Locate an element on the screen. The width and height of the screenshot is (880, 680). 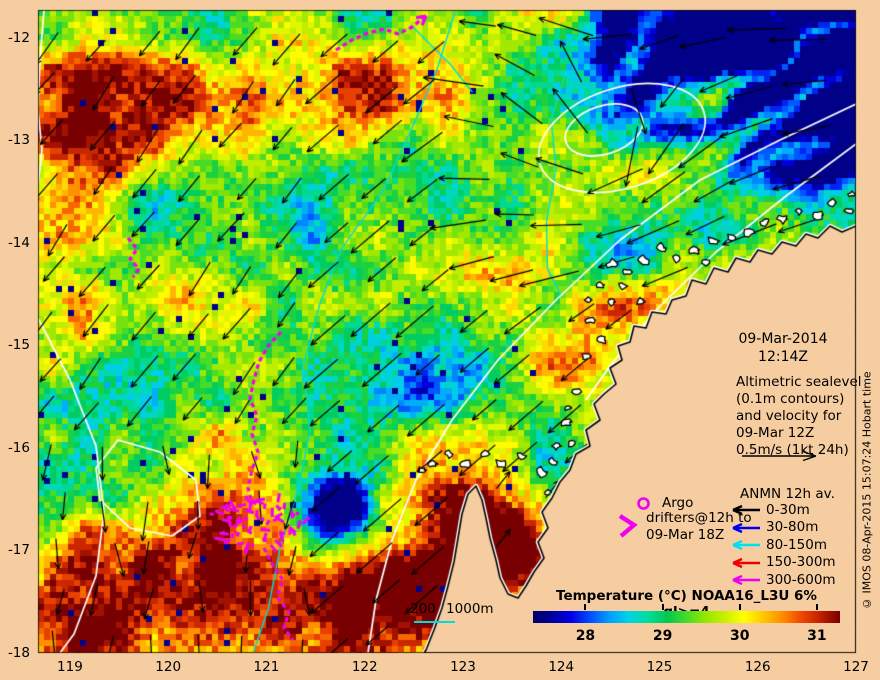
anmn-legend-item: 300-600m is located at coordinates (781, 579).